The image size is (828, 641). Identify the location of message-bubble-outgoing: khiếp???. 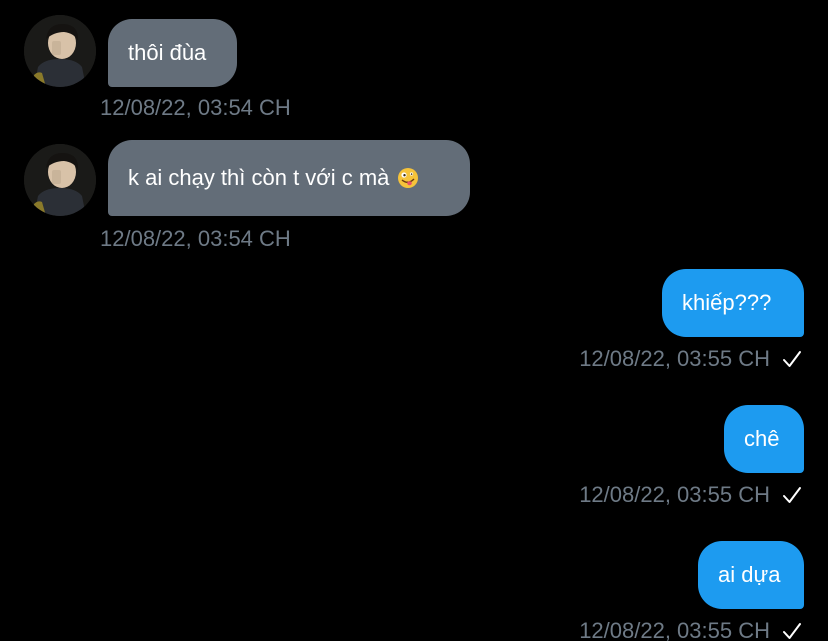
(733, 303).